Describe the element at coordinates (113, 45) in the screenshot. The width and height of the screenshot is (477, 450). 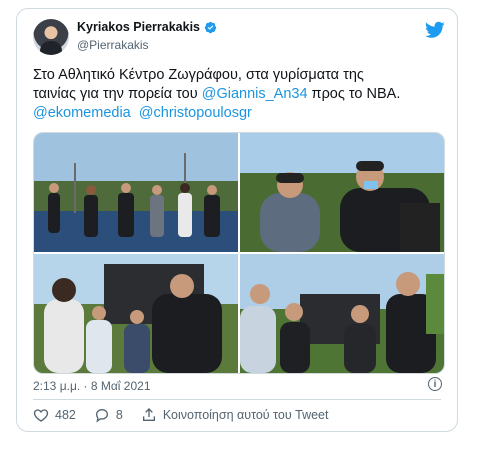
I see `author-handle: @Pierrakakis` at that location.